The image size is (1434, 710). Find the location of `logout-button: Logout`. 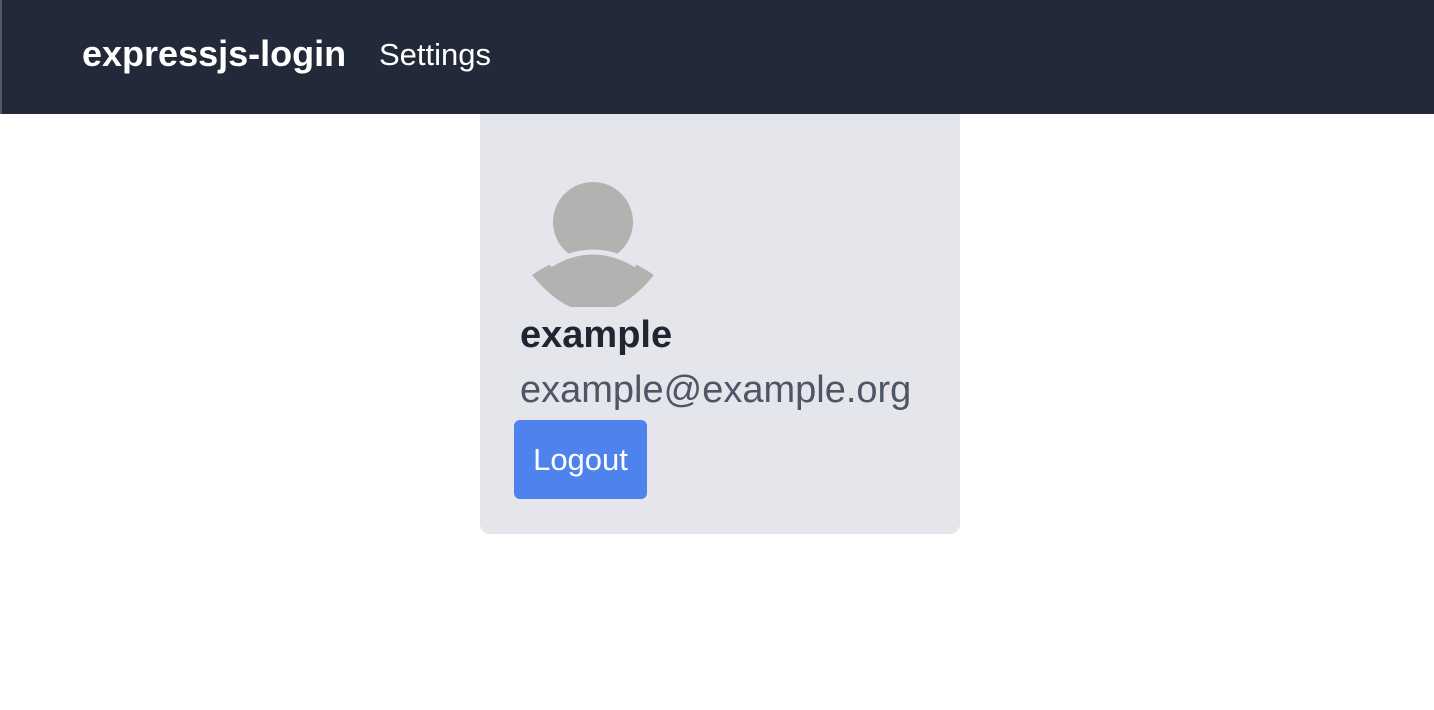

logout-button: Logout is located at coordinates (580, 459).